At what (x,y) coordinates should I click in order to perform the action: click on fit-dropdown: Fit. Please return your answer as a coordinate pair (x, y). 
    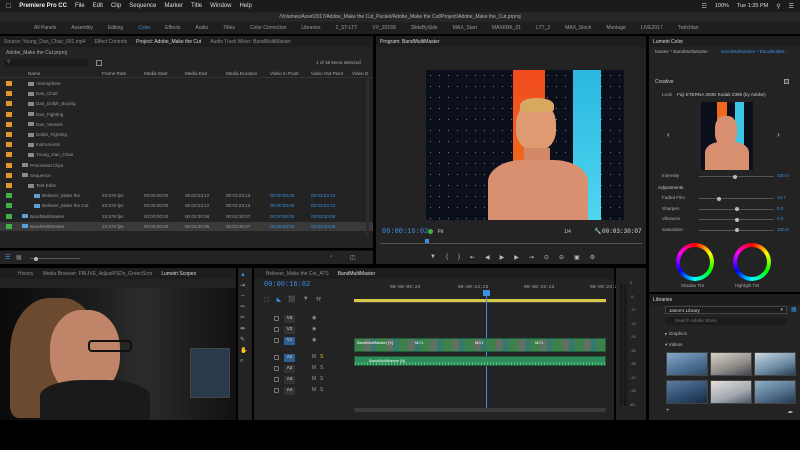
    Looking at the image, I should click on (441, 232).